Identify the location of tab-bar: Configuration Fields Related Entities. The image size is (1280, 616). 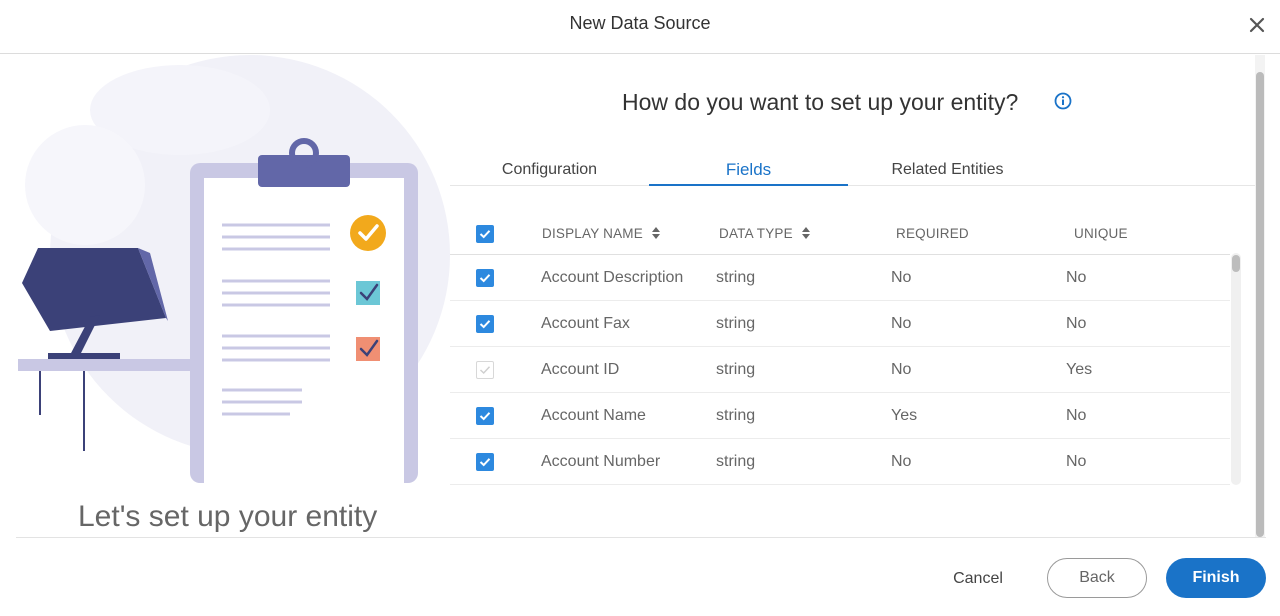
(853, 168).